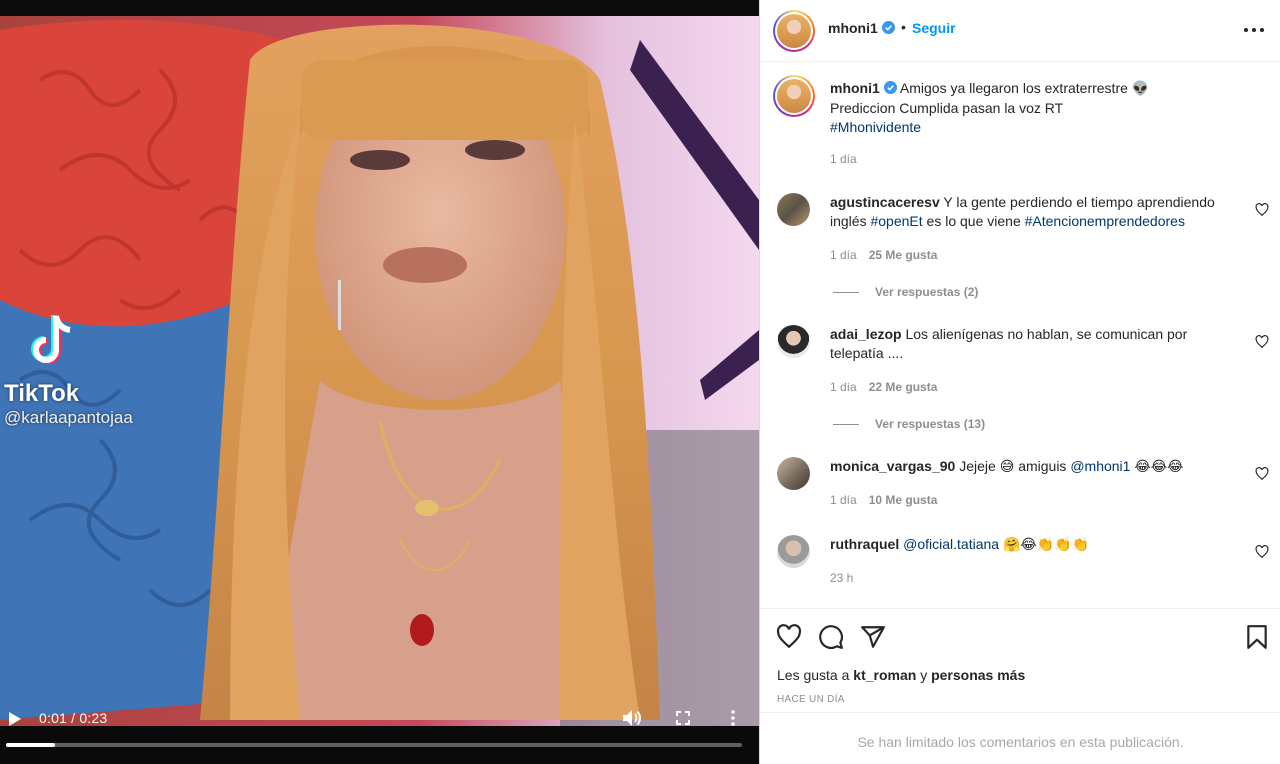 Image resolution: width=1280 pixels, height=764 pixels. What do you see at coordinates (1159, 467) in the screenshot?
I see `laughing-emoji: 😂😂😂` at bounding box center [1159, 467].